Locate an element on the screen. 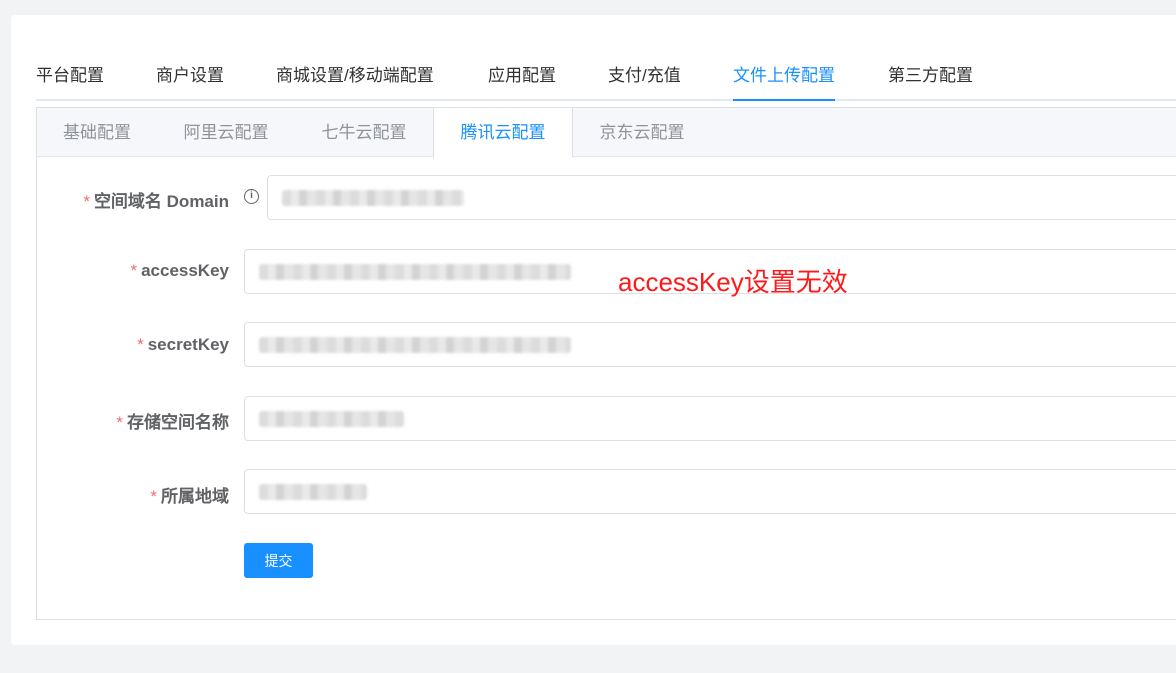 The width and height of the screenshot is (1176, 673). secret-key-label: * secretKey is located at coordinates (183, 345).